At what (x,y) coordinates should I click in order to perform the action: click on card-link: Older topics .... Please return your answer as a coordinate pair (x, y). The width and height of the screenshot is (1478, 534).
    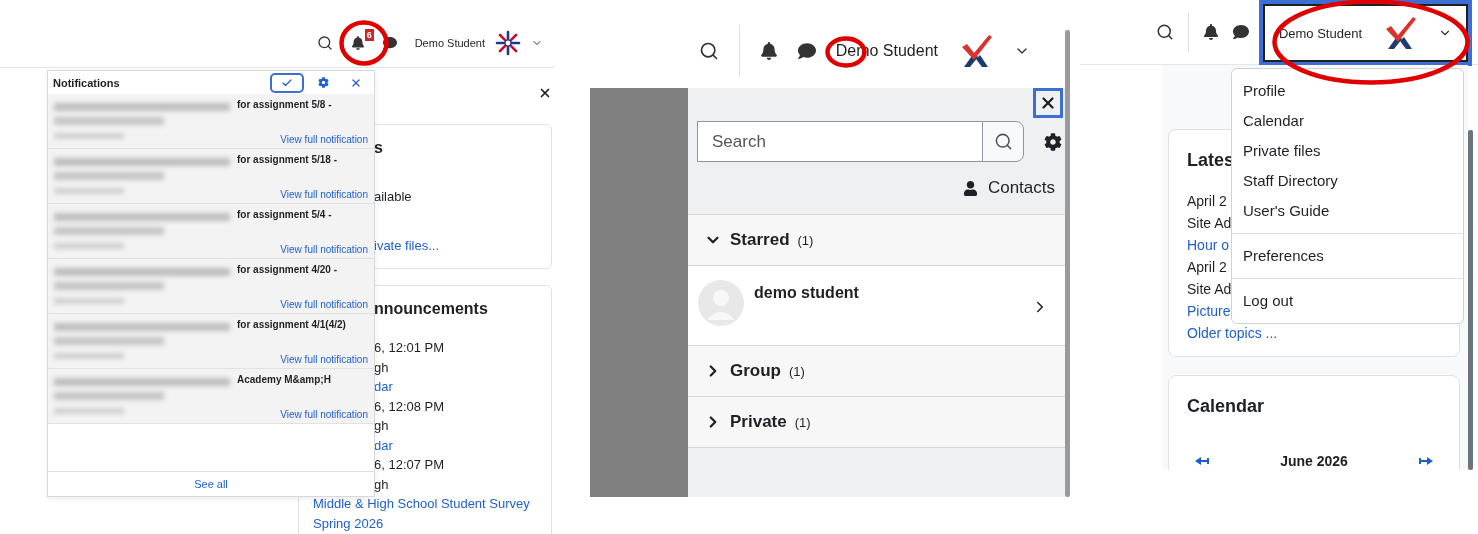
    Looking at the image, I should click on (1232, 333).